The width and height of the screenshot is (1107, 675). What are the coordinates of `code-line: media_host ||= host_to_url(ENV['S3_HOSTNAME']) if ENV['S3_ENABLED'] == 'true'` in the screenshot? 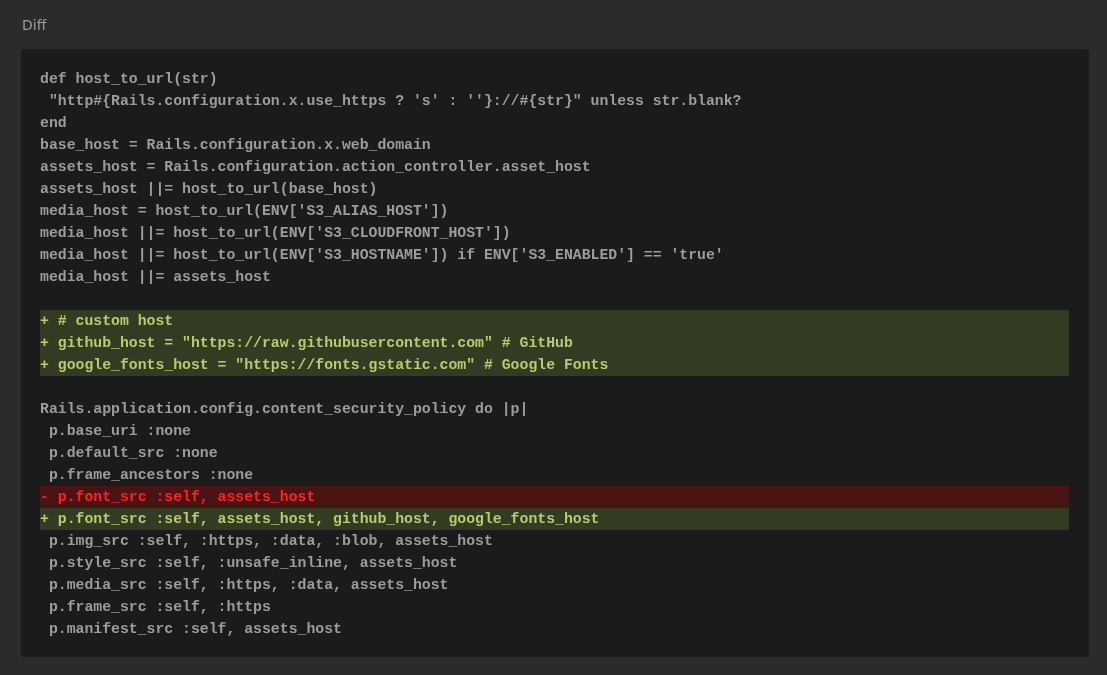 It's located at (382, 255).